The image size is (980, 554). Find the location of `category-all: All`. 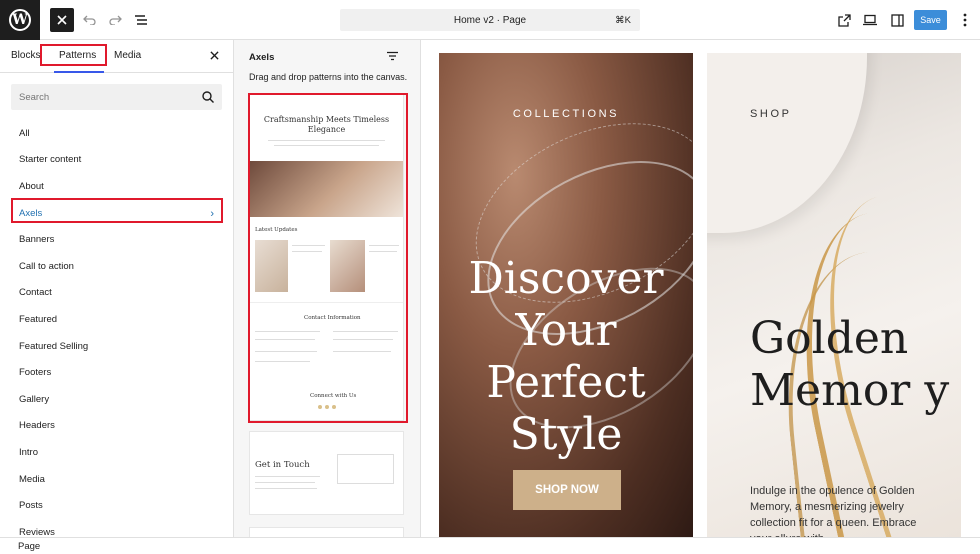

category-all: All is located at coordinates (117, 133).